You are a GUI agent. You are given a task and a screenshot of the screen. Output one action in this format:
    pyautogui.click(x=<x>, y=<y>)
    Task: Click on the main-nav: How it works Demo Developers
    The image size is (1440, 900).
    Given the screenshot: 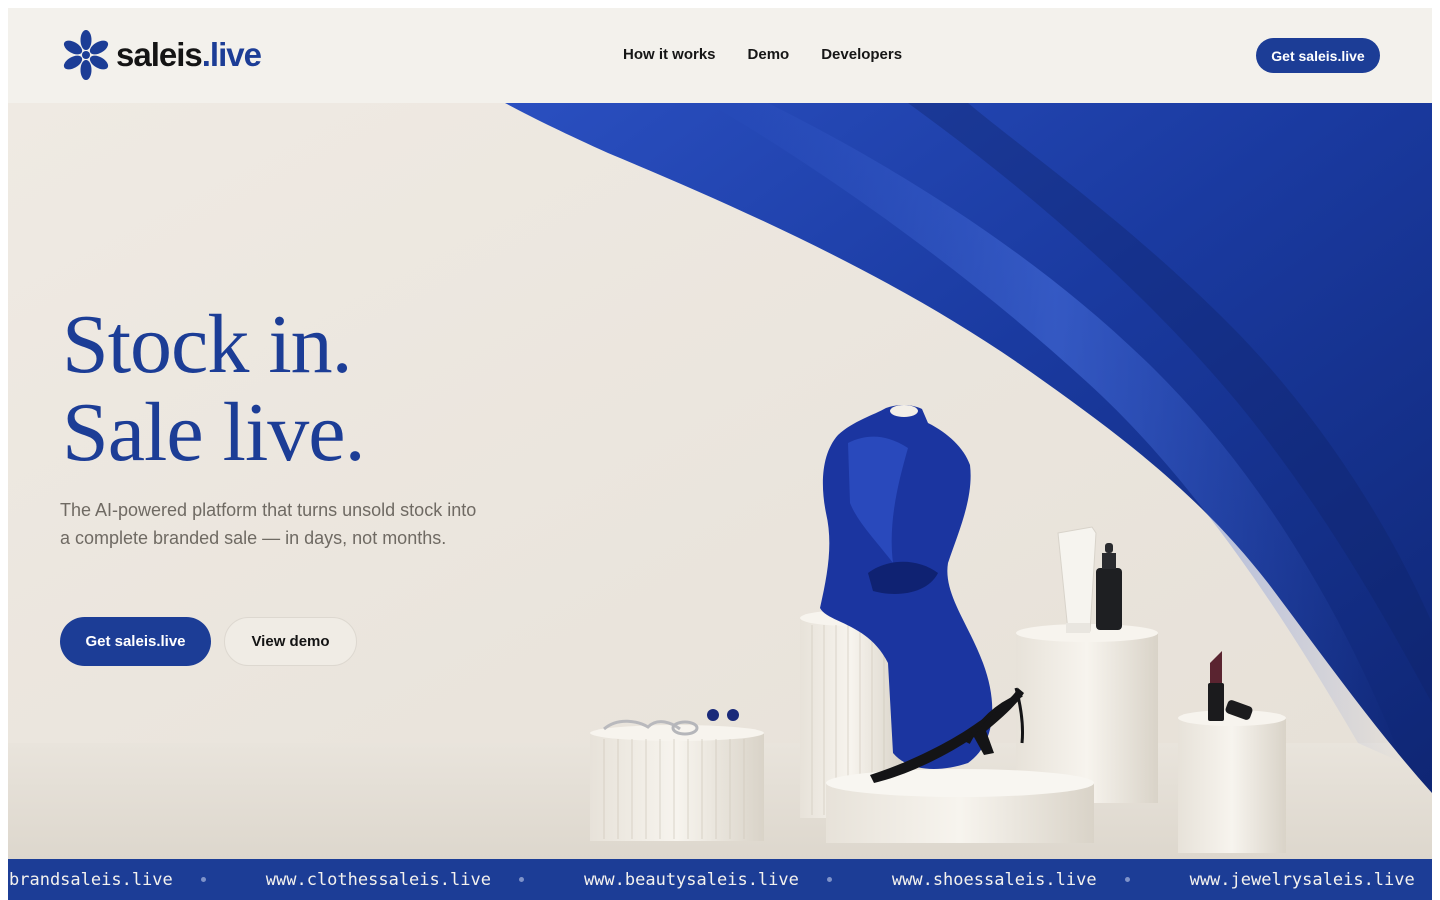 What is the action you would take?
    pyautogui.click(x=762, y=54)
    